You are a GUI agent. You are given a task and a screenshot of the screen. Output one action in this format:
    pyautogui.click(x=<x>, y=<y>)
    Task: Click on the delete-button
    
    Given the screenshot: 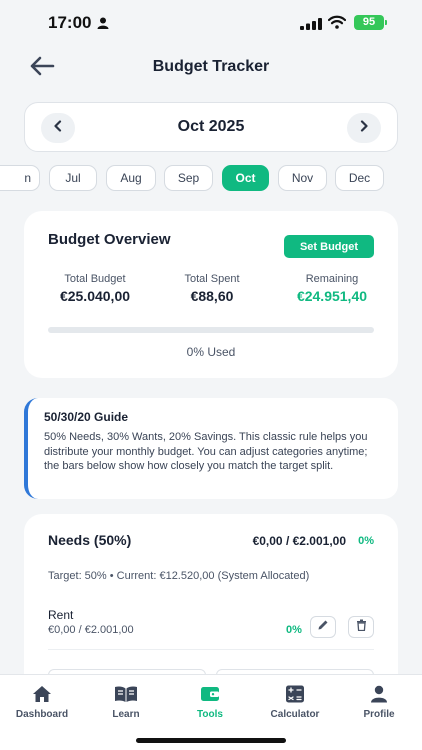 What is the action you would take?
    pyautogui.click(x=361, y=627)
    